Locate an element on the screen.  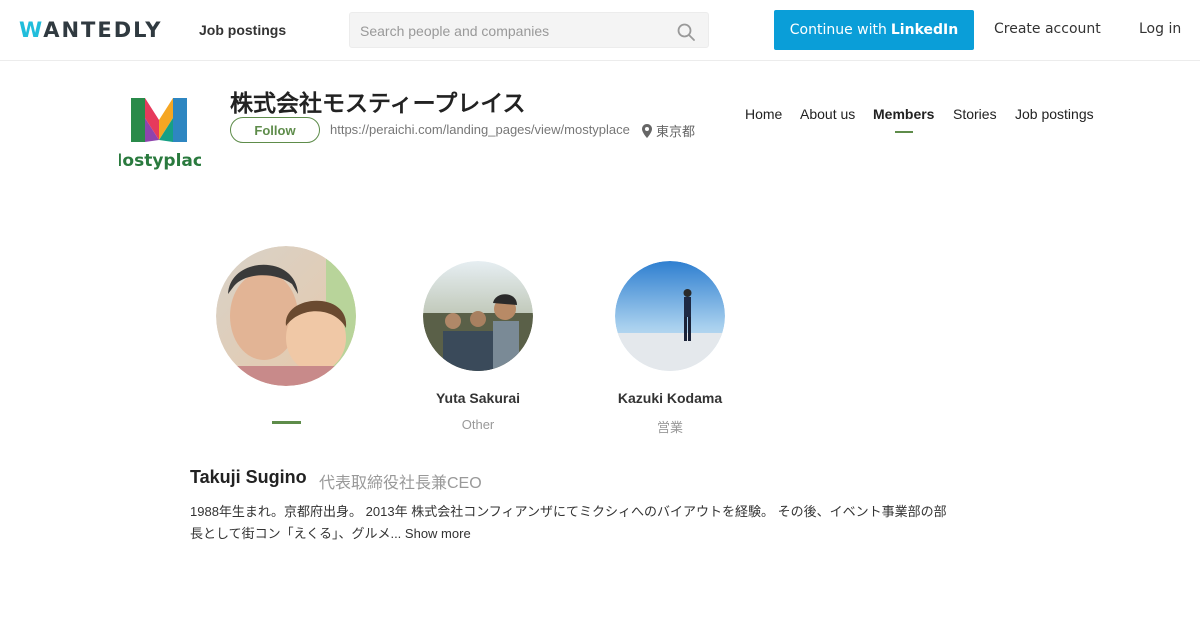
member-role: 営業 is located at coordinates (670, 427).